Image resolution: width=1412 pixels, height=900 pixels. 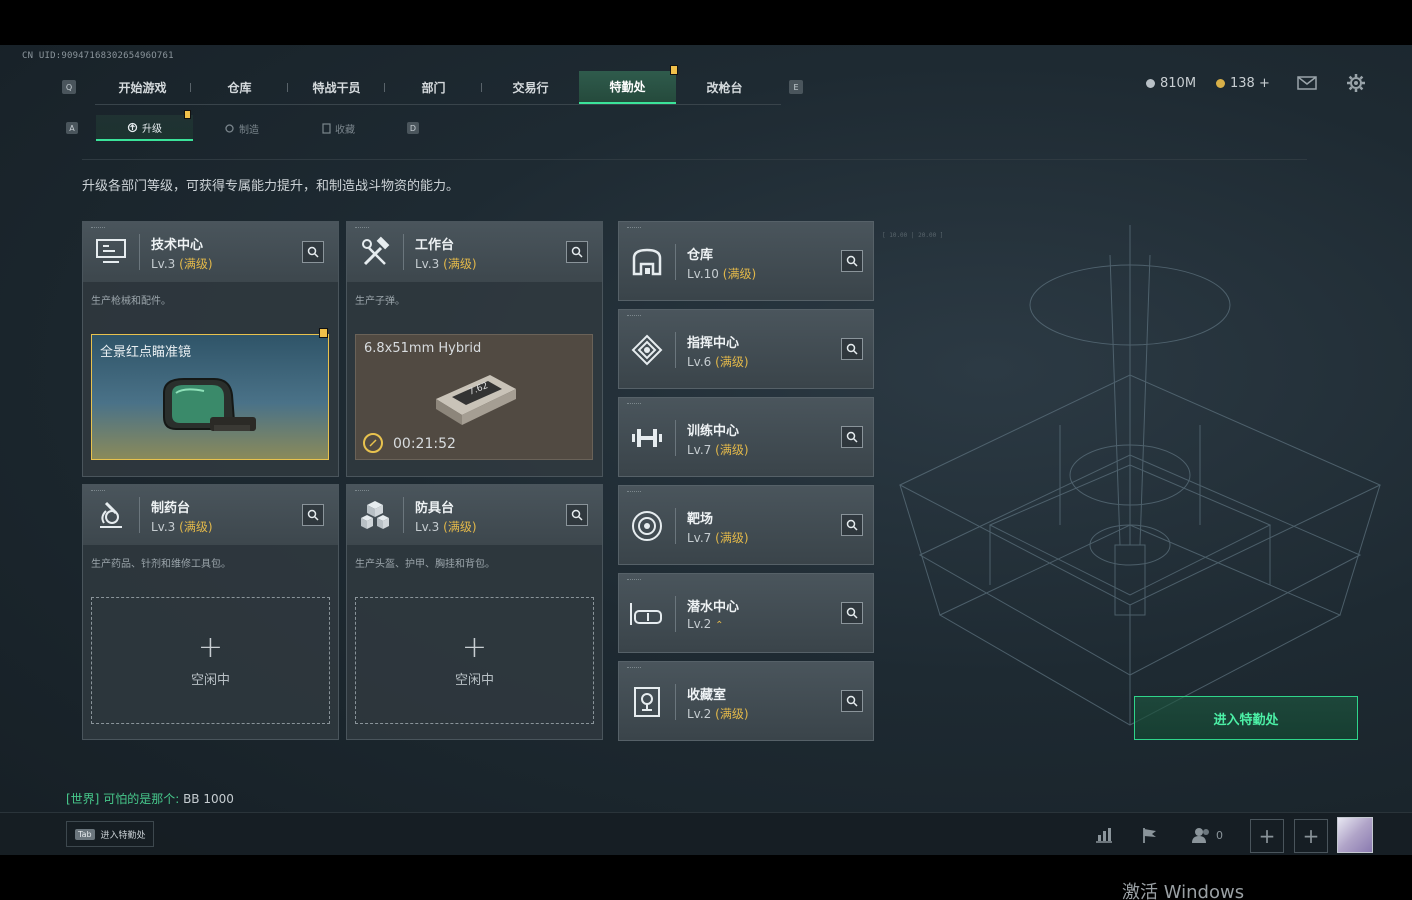 What do you see at coordinates (210, 647) in the screenshot?
I see `add-icon: +` at bounding box center [210, 647].